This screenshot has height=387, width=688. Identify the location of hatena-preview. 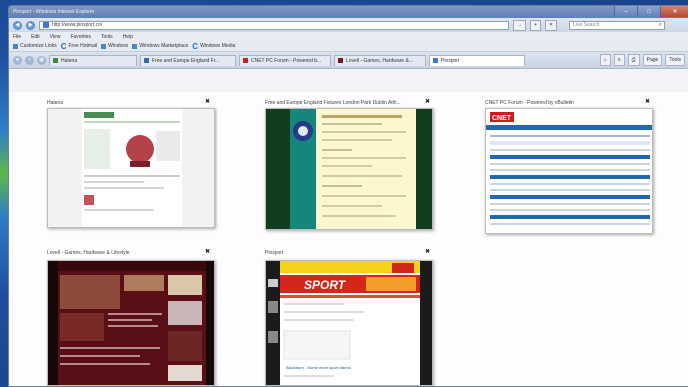
(132, 168).